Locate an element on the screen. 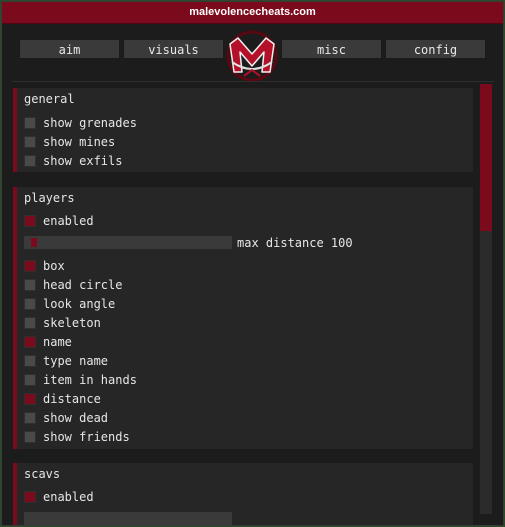  checkbox-row-scavs-enabled: enabled is located at coordinates (59, 497).